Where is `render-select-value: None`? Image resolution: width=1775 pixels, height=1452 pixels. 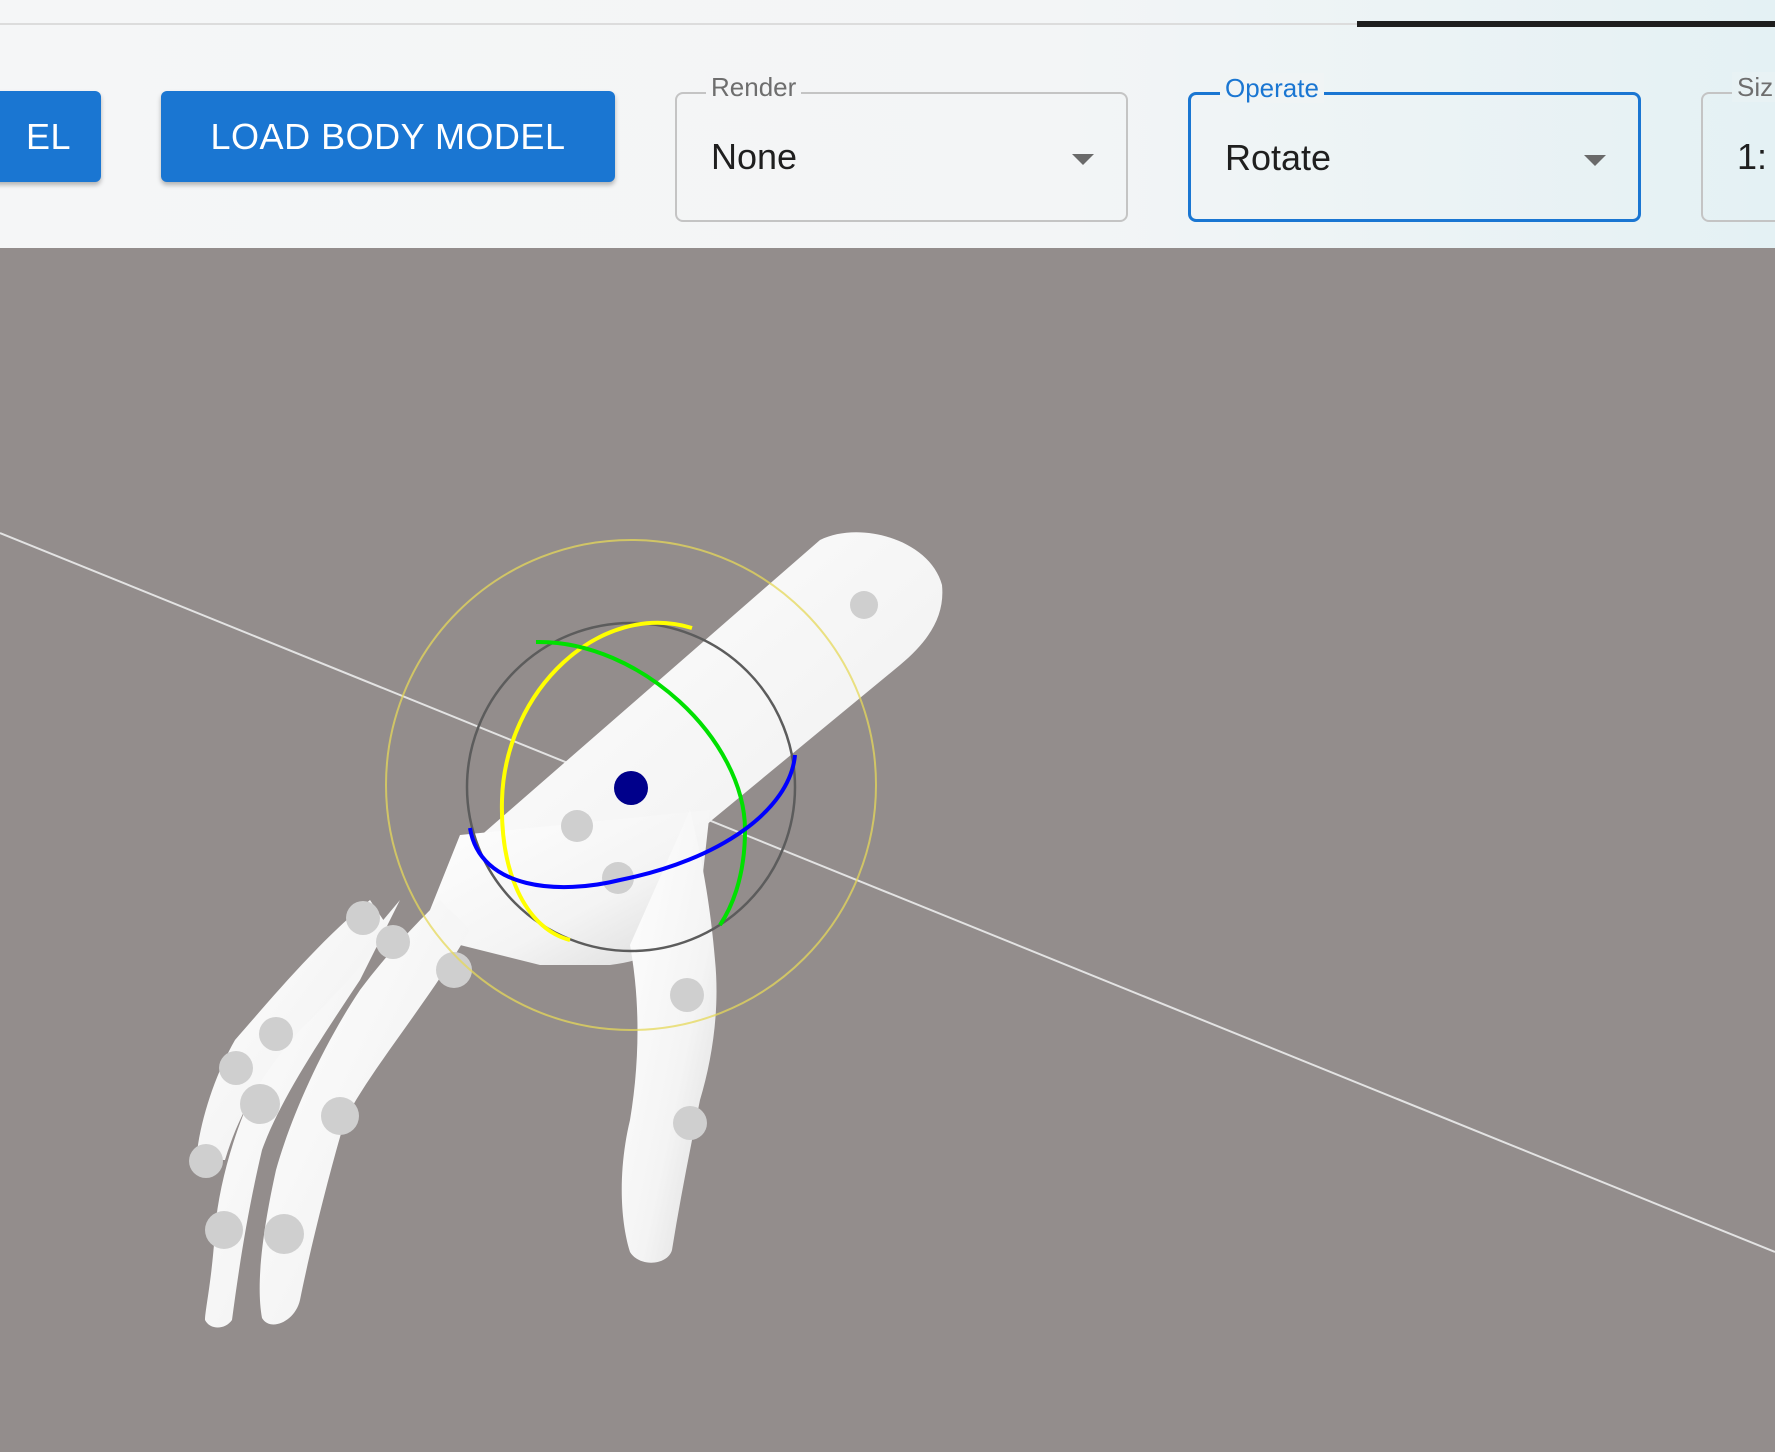 render-select-value: None is located at coordinates (754, 156).